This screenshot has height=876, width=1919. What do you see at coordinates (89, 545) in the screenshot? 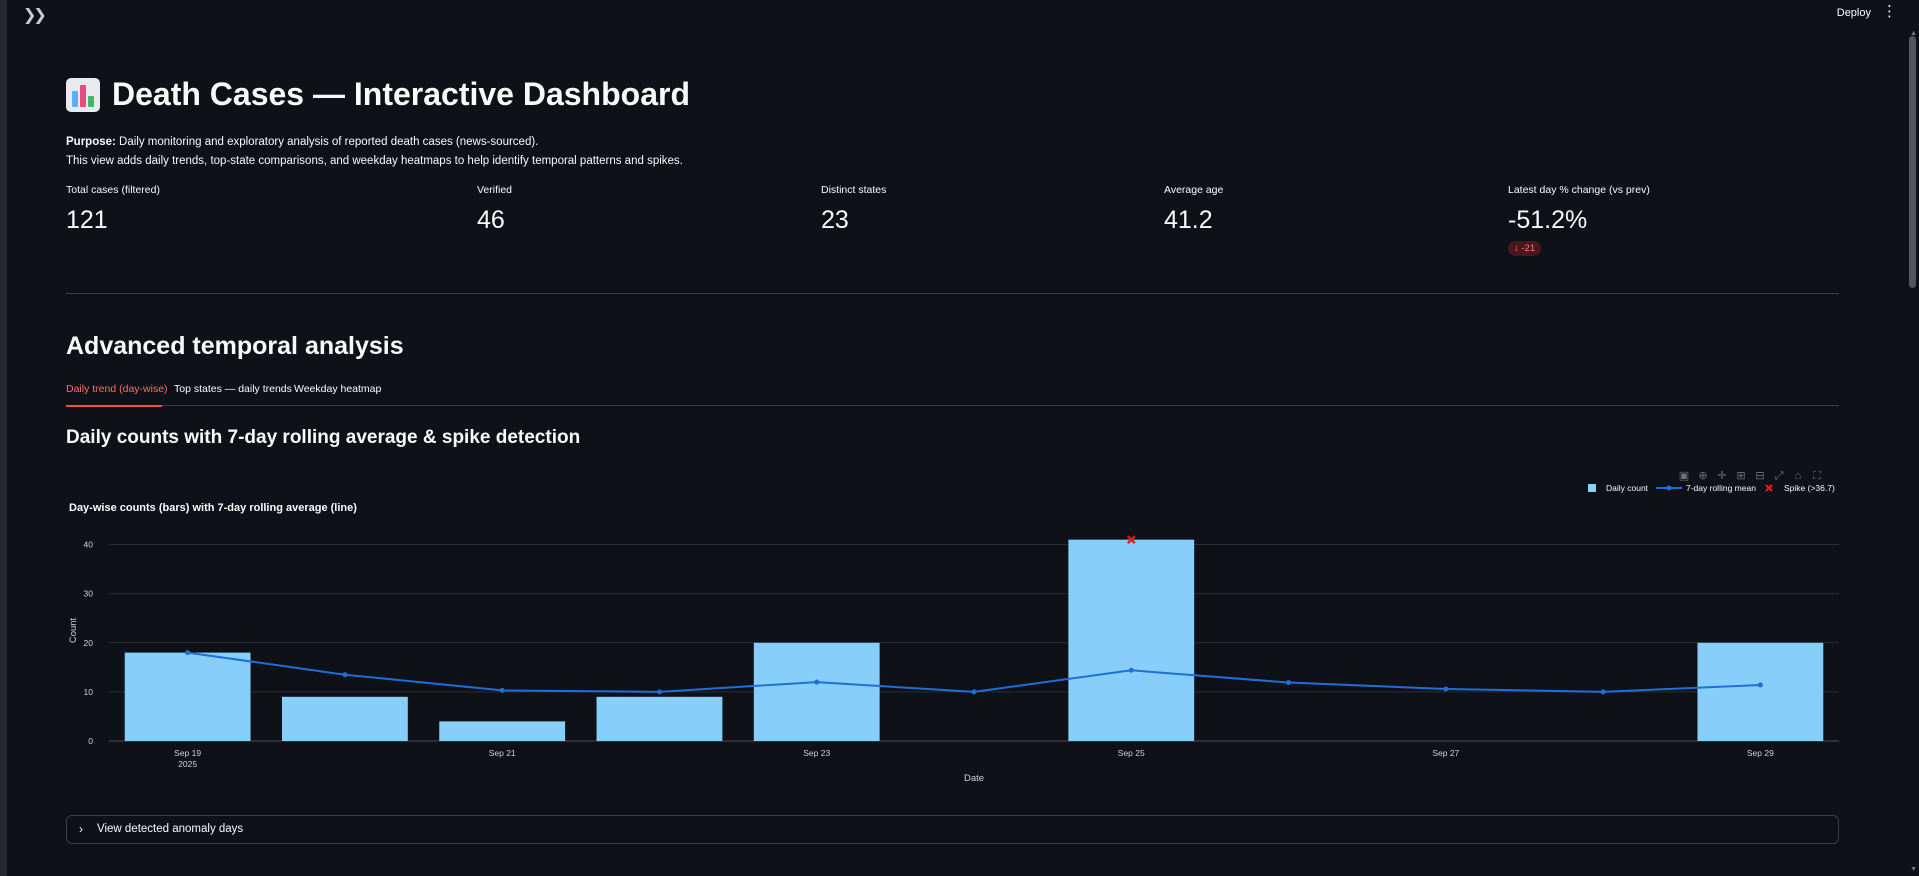
I see `y-tick-label: 40` at bounding box center [89, 545].